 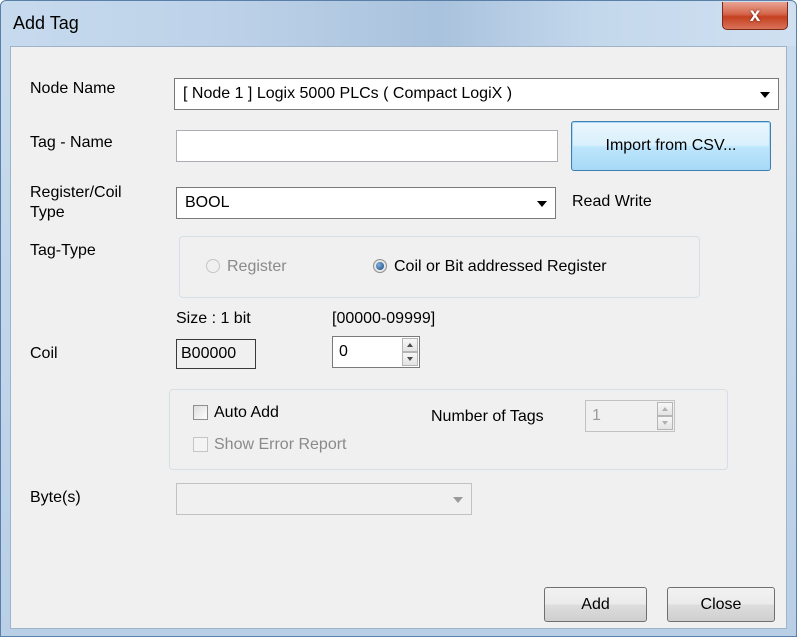 What do you see at coordinates (71, 142) in the screenshot?
I see `tag-name-label: Tag - Name` at bounding box center [71, 142].